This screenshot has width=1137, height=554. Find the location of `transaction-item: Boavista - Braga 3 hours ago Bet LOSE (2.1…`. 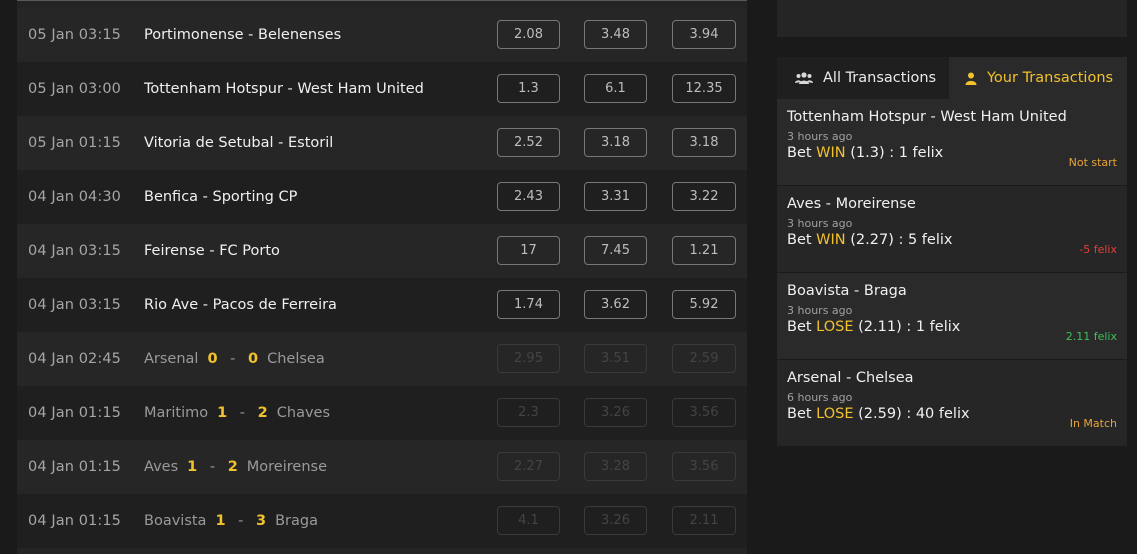

transaction-item: Boavista - Braga 3 hours ago Bet LOSE (2.1… is located at coordinates (952, 316).